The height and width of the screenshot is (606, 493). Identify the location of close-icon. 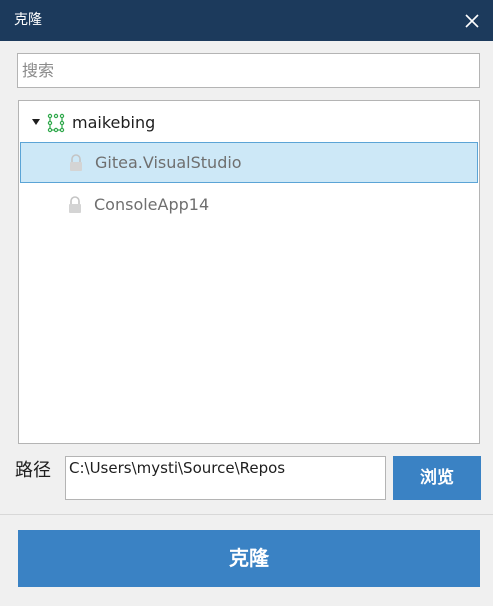
(472, 21).